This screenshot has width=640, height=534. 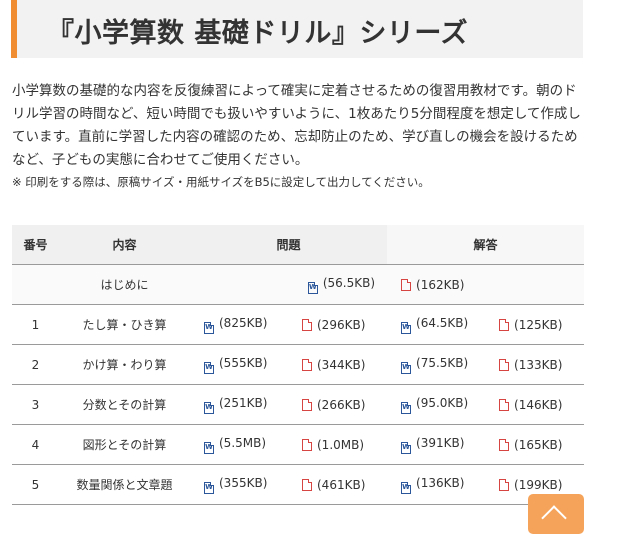 I want to click on question-pdf-link: (296KB), so click(x=338, y=324).